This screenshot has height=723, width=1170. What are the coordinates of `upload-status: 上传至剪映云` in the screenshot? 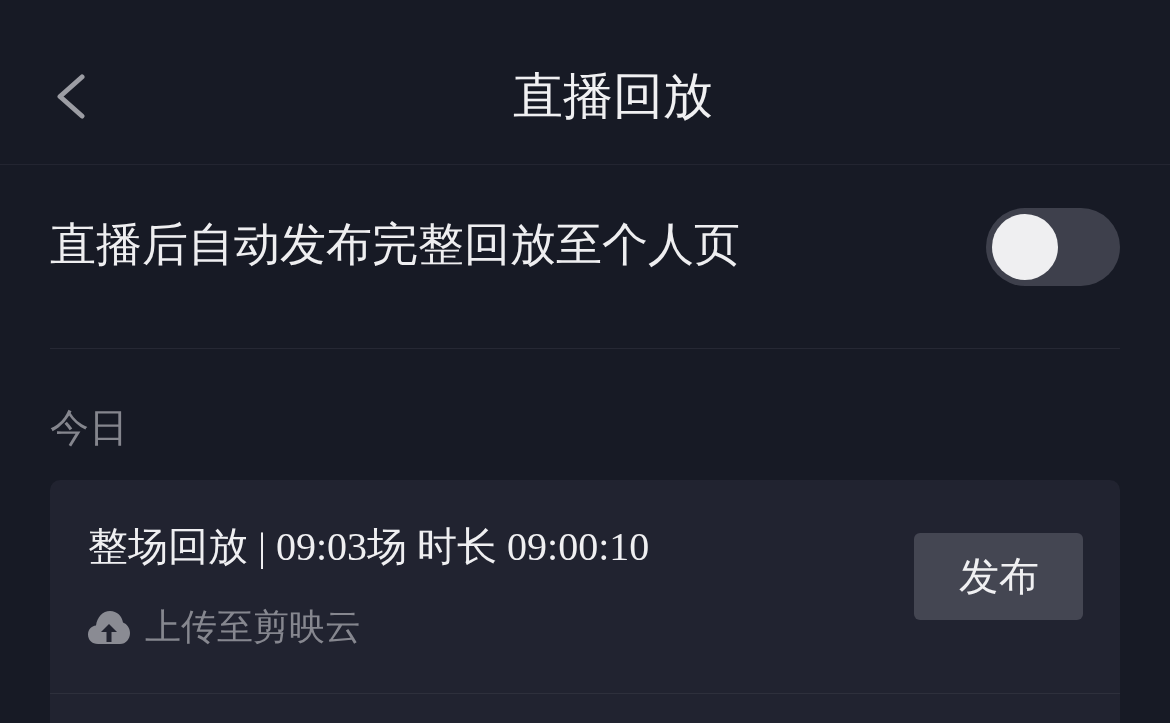 It's located at (253, 627).